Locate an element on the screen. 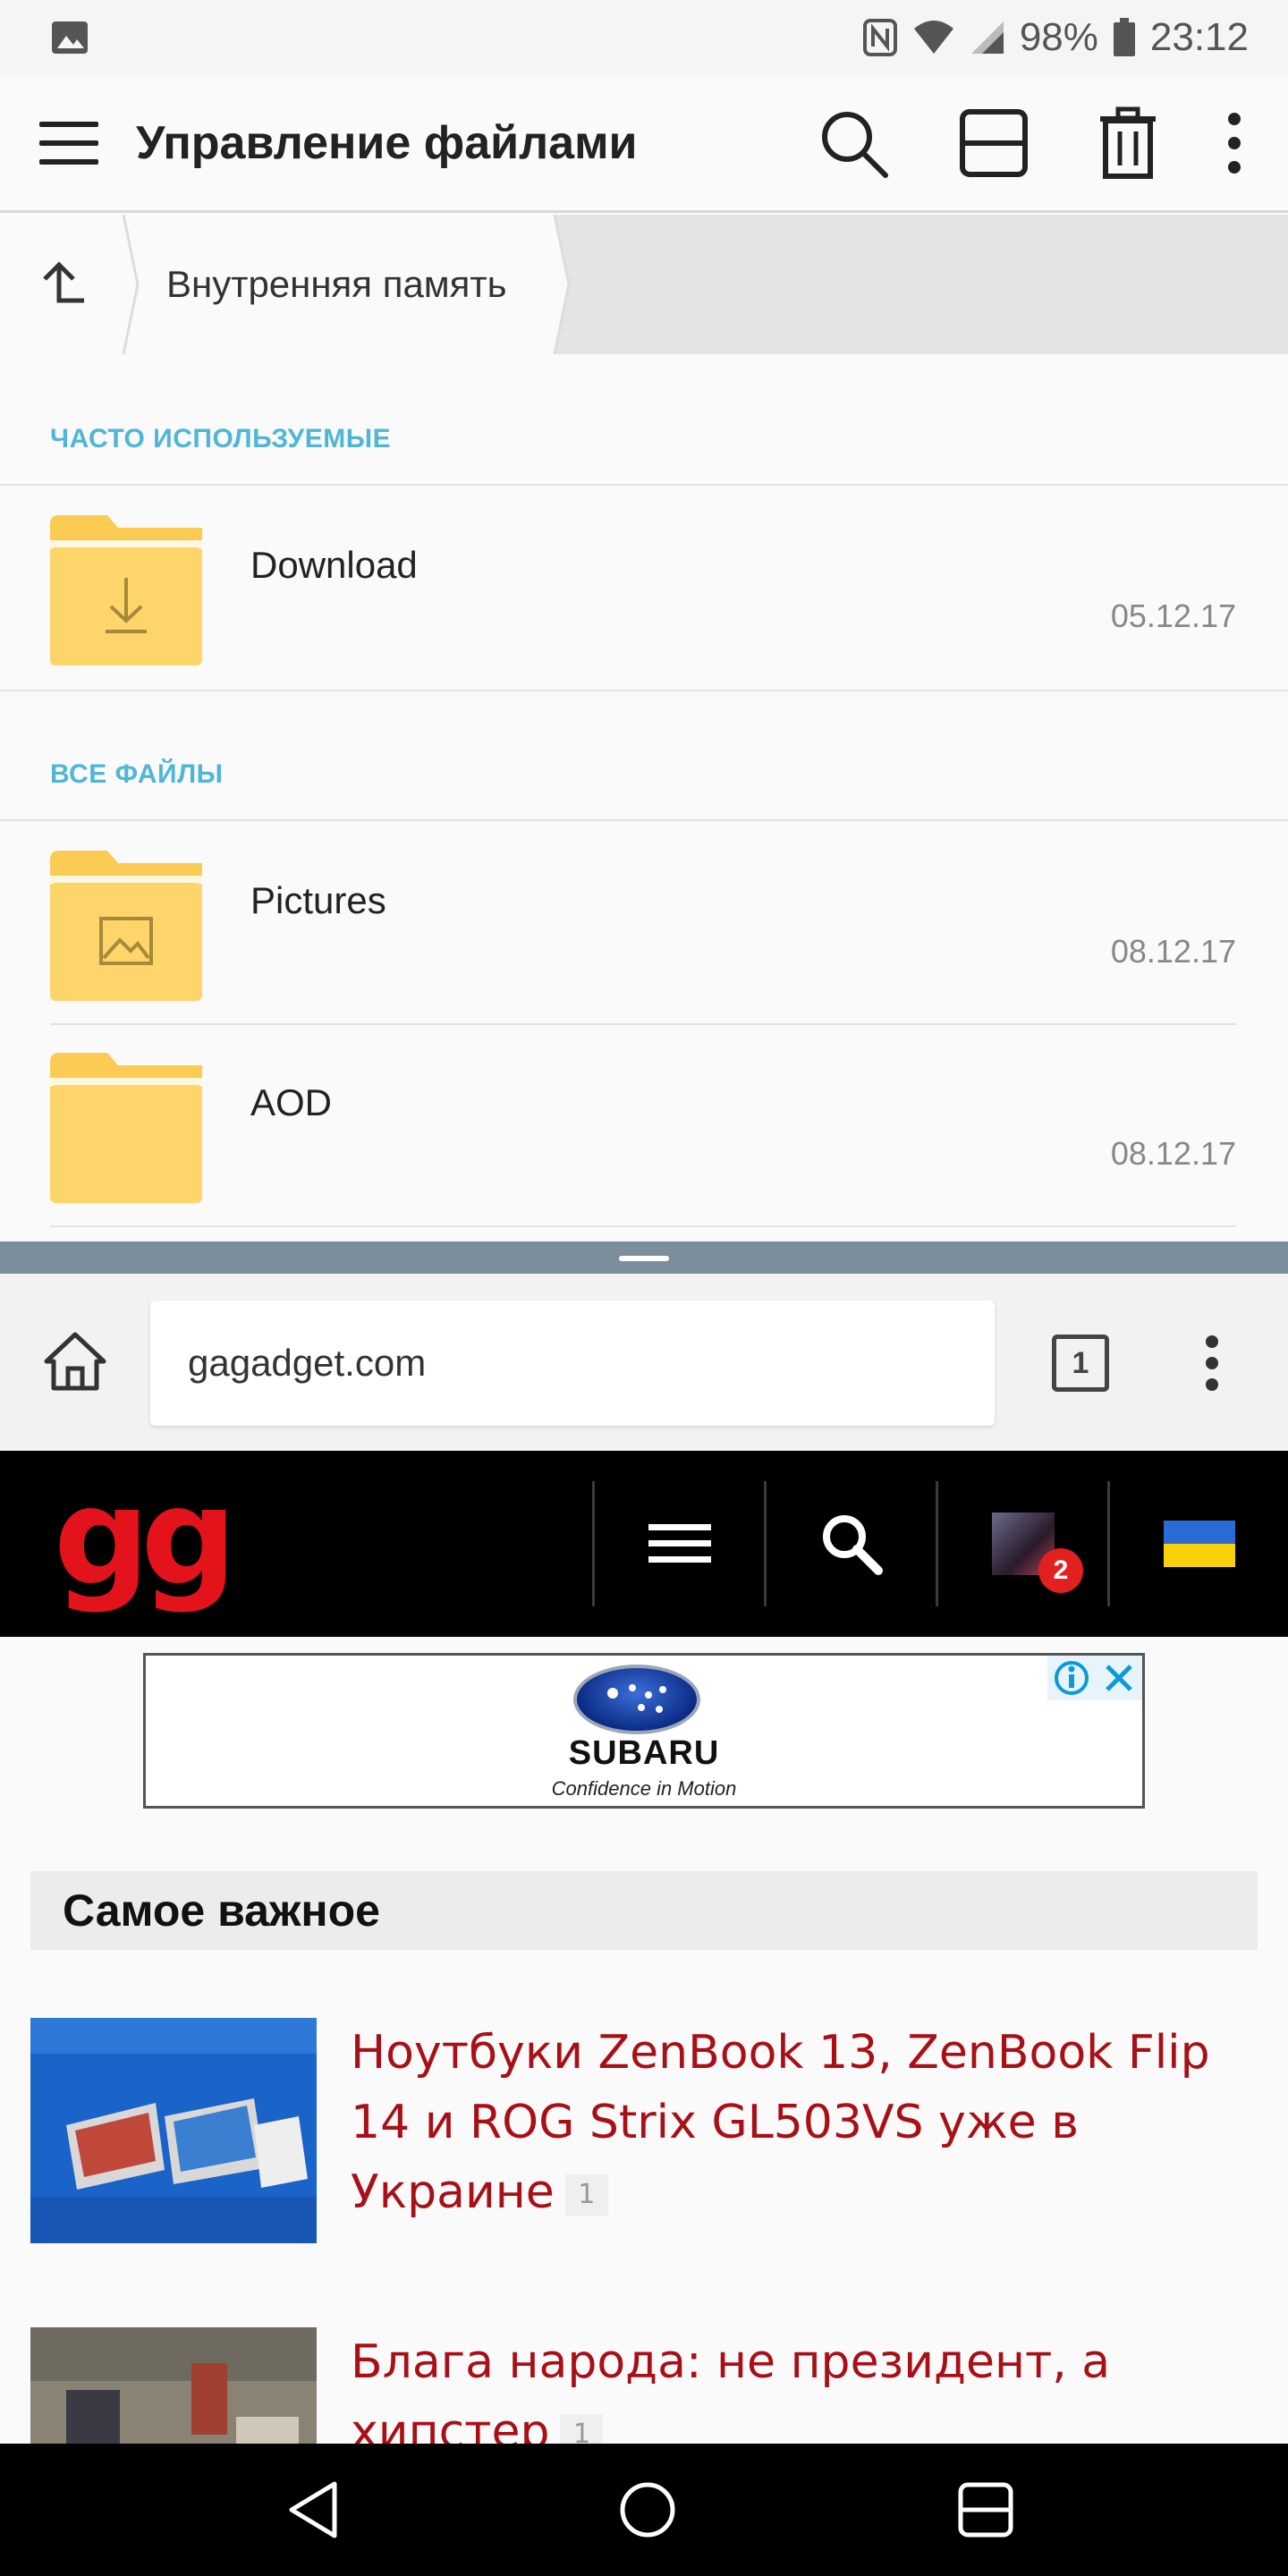 The width and height of the screenshot is (1288, 2576). user-profile-button: 2 is located at coordinates (1023, 1543).